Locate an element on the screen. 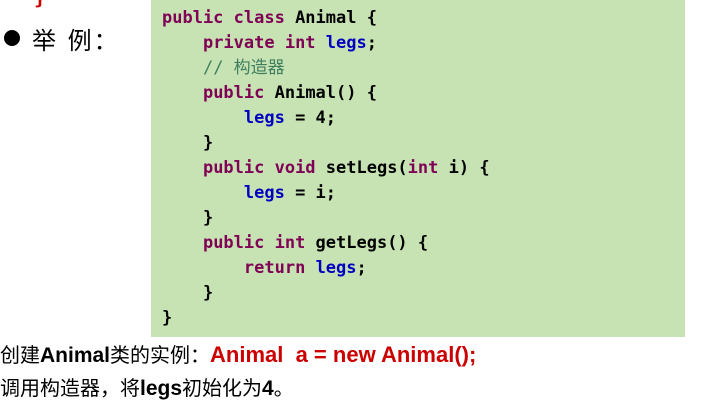  constructor-explanation-text: 调用构造器，将legs初始化为4。 is located at coordinates (147, 388).